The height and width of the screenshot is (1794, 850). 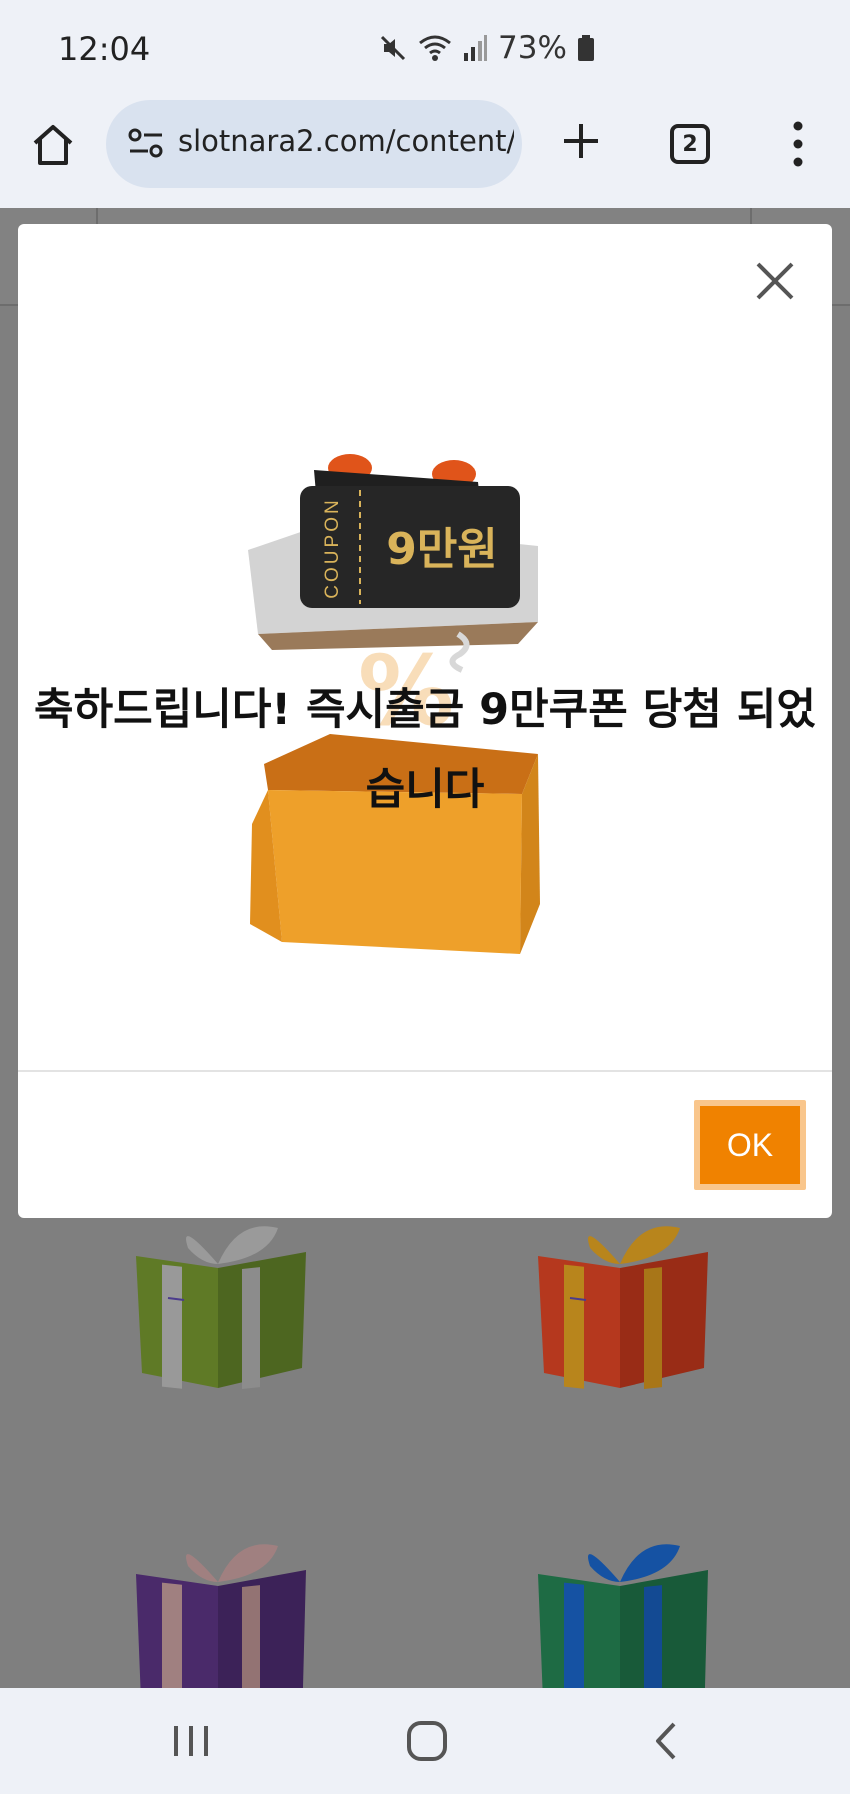 I want to click on status-icons: 73%, so click(x=486, y=48).